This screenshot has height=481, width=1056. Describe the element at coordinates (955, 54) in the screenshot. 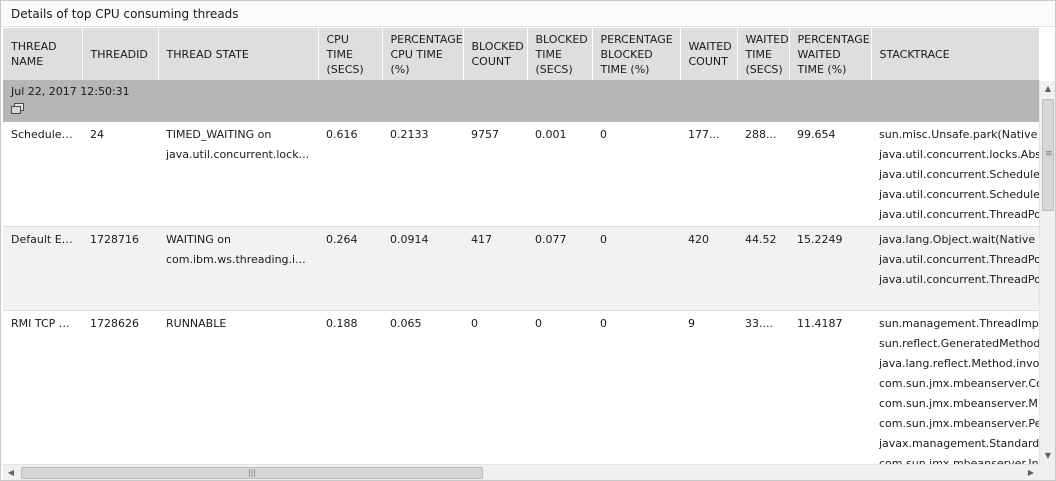

I see `column-header-stacktrace: STACKTRACE` at that location.